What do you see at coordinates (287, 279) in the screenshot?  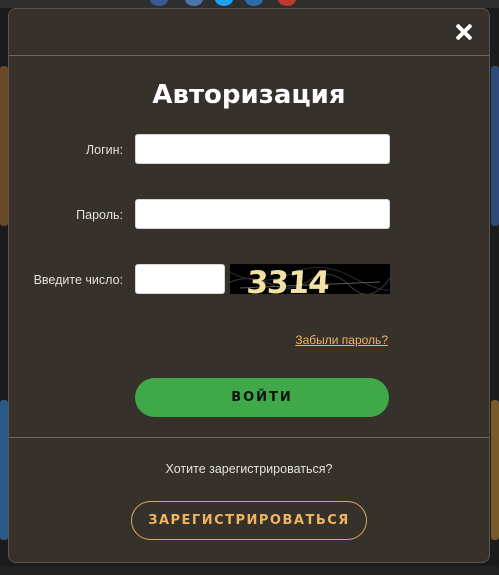 I see `captcha-text: 3314` at bounding box center [287, 279].